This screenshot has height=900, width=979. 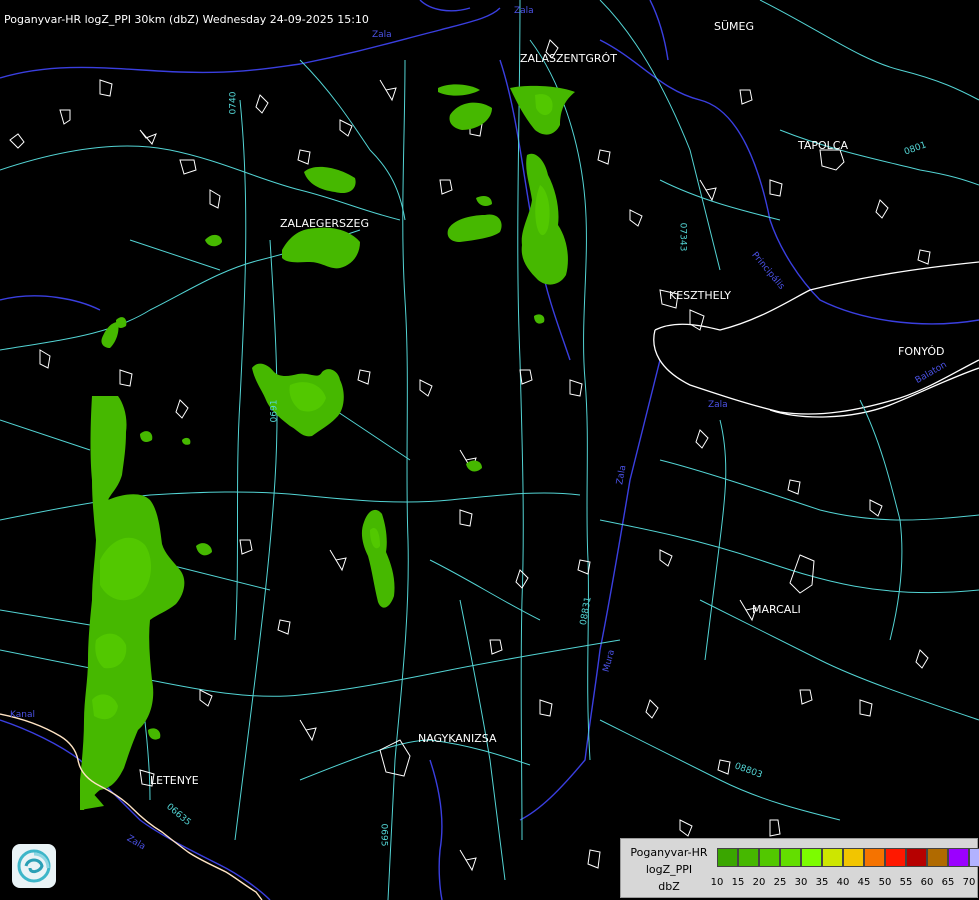 I want to click on lake-balaton, so click(x=816, y=339).